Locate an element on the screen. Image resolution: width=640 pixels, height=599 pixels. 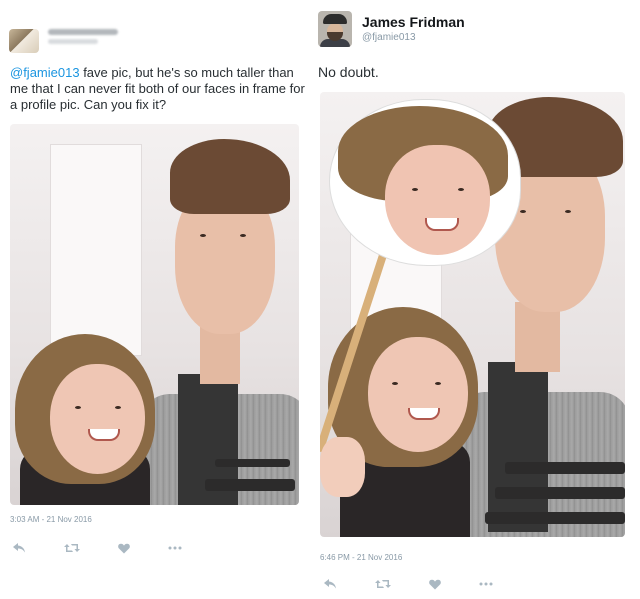
reply-text: No doubt. is located at coordinates (348, 72).